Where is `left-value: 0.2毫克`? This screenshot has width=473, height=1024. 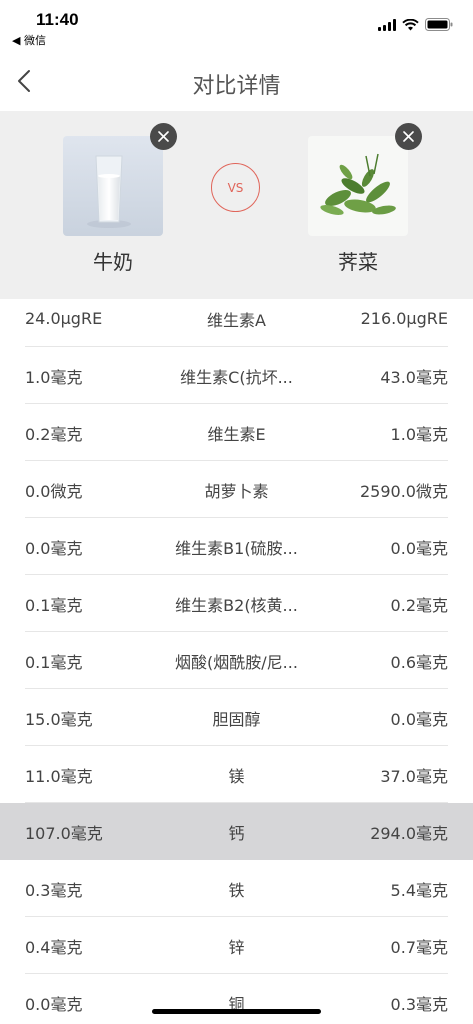 left-value: 0.2毫克 is located at coordinates (54, 434).